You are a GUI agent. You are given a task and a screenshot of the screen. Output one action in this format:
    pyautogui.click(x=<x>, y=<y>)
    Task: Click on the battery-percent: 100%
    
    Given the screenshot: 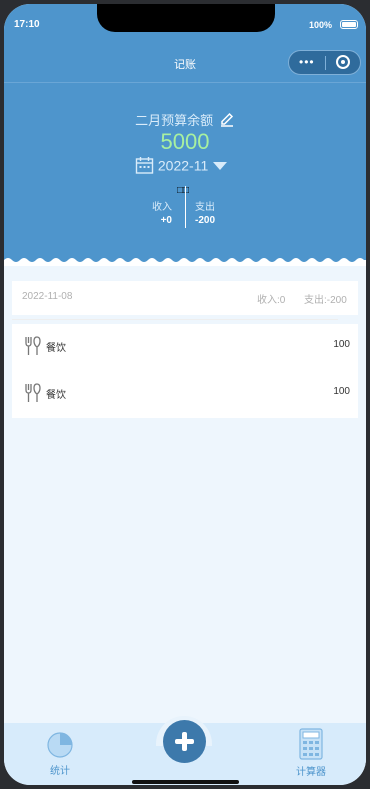 What is the action you would take?
    pyautogui.click(x=320, y=25)
    